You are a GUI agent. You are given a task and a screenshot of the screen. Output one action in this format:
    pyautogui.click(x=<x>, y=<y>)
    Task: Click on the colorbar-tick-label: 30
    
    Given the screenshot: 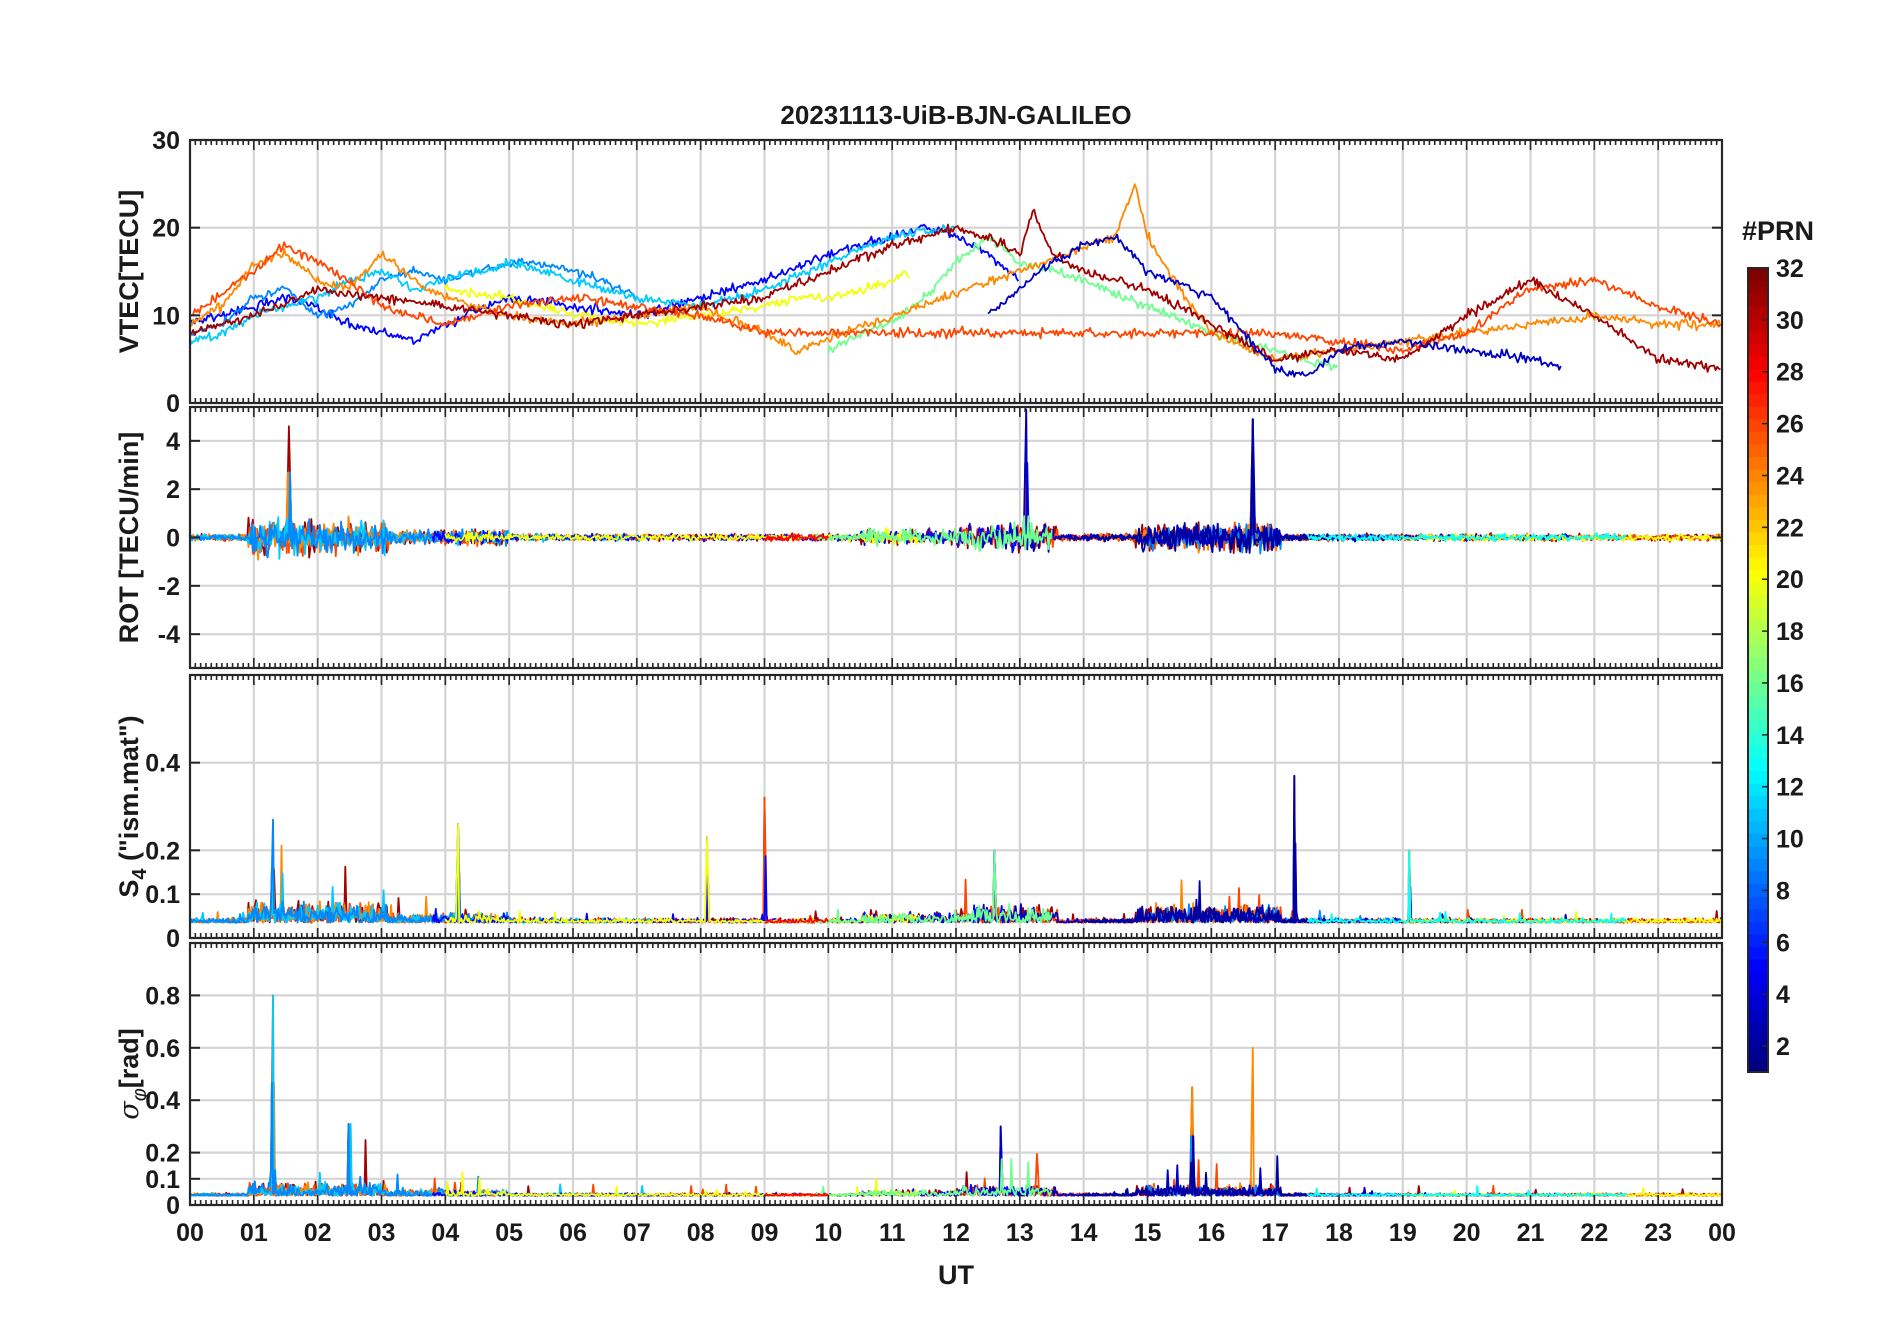 What is the action you would take?
    pyautogui.click(x=1790, y=321)
    